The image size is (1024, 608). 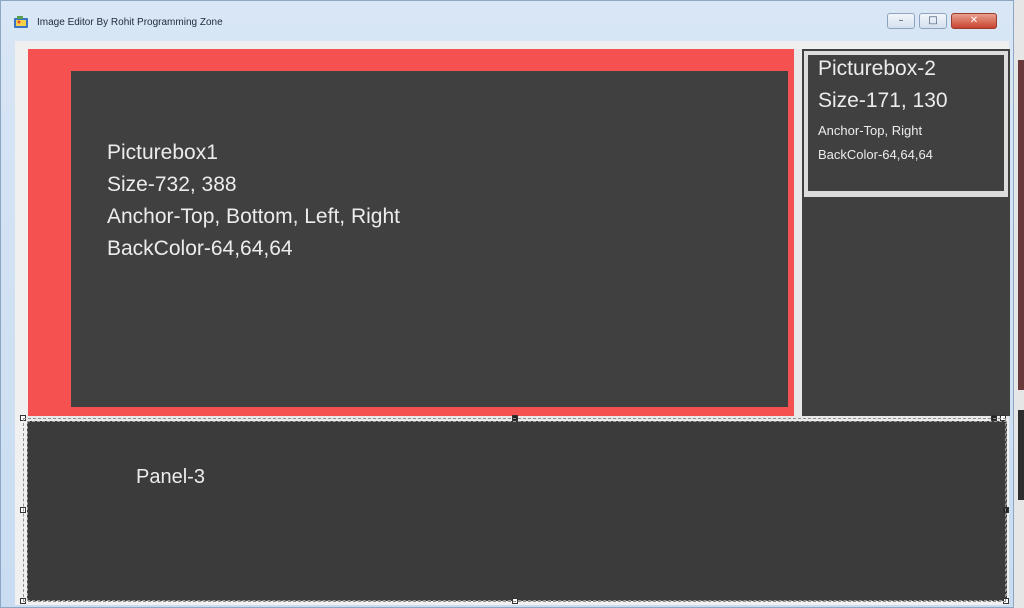 I want to click on picturebox2-size: Size-171, 130, so click(x=883, y=100).